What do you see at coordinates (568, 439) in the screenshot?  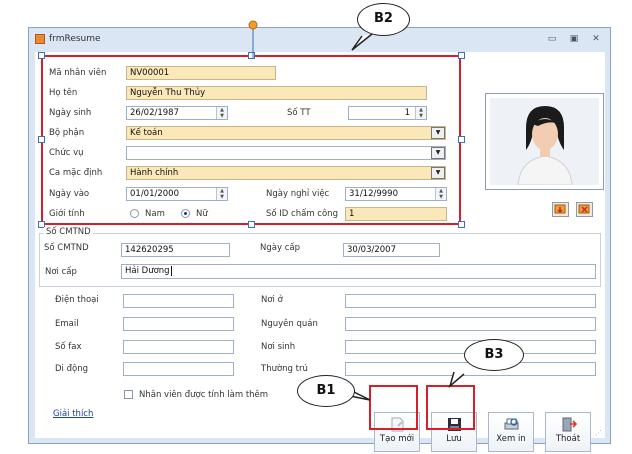 I see `thoat-label: Thoát` at bounding box center [568, 439].